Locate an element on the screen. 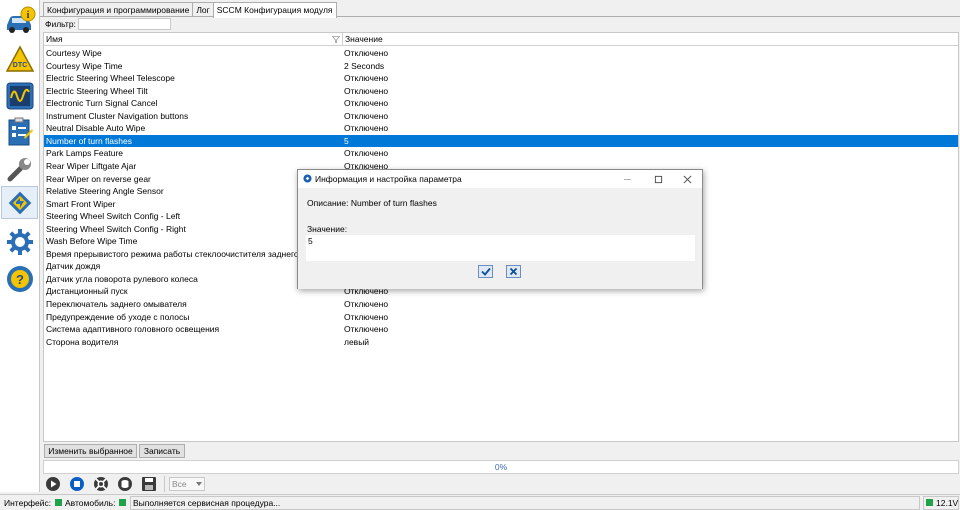 The image size is (960, 510). stop-icon is located at coordinates (77, 484).